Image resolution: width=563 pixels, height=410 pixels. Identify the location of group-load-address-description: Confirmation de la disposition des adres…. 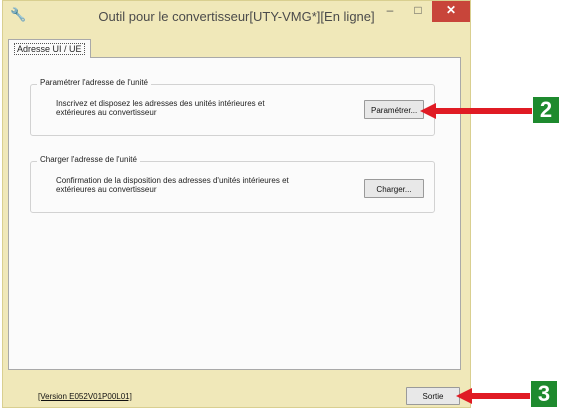
(172, 185).